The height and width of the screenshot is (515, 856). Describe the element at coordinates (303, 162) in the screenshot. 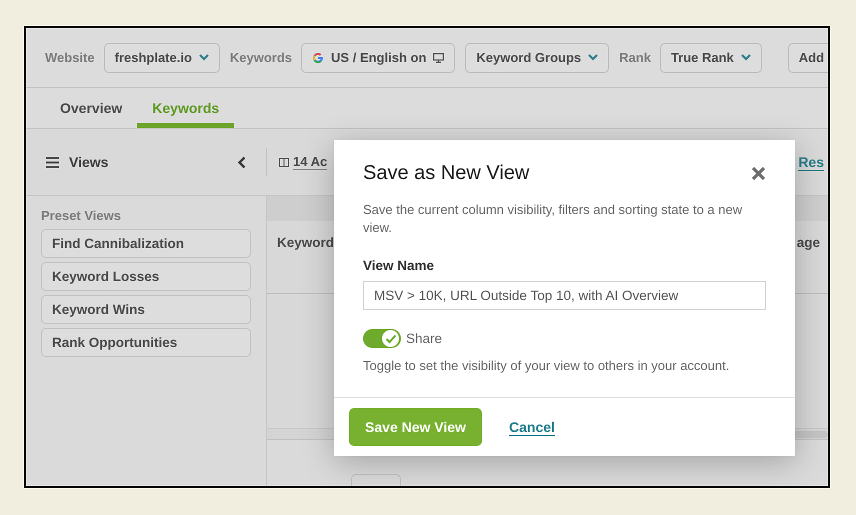

I see `columns-button: 14 Ac` at that location.